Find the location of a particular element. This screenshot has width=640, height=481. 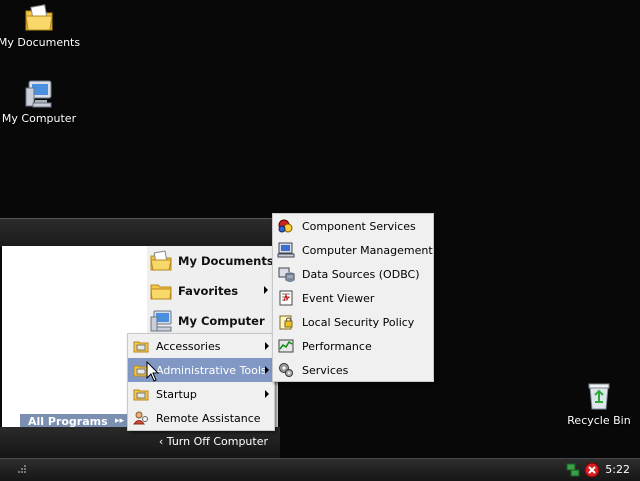

desktop-icon-label: My Computer is located at coordinates (39, 118).